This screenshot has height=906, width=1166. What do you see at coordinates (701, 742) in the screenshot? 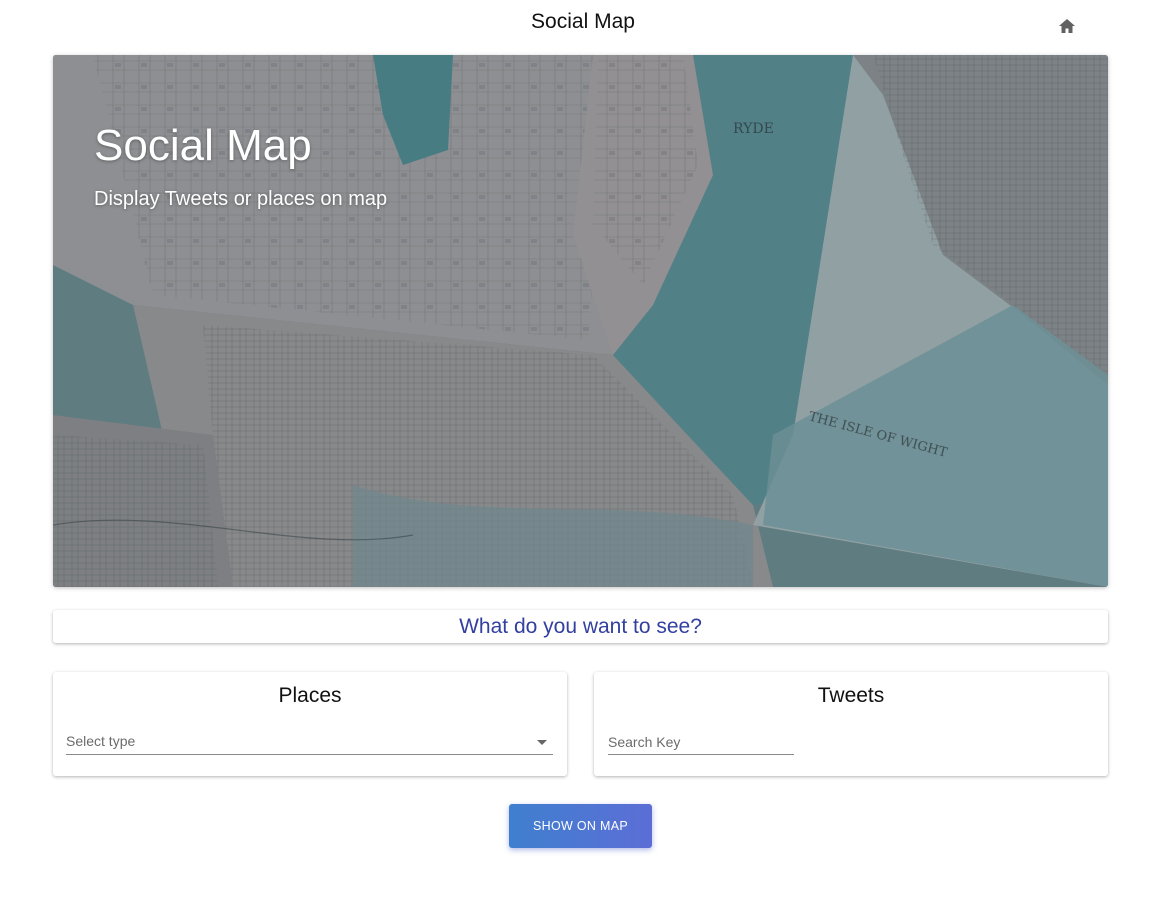
I see `search-key-input` at bounding box center [701, 742].